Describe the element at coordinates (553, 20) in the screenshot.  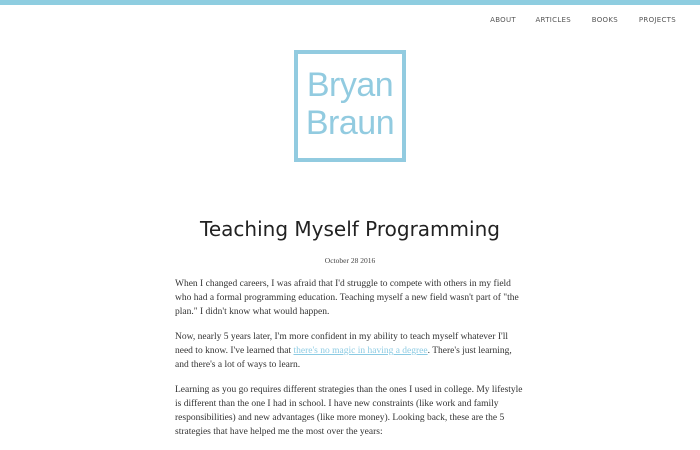
I see `nav-articles-link: ARTICLES` at that location.